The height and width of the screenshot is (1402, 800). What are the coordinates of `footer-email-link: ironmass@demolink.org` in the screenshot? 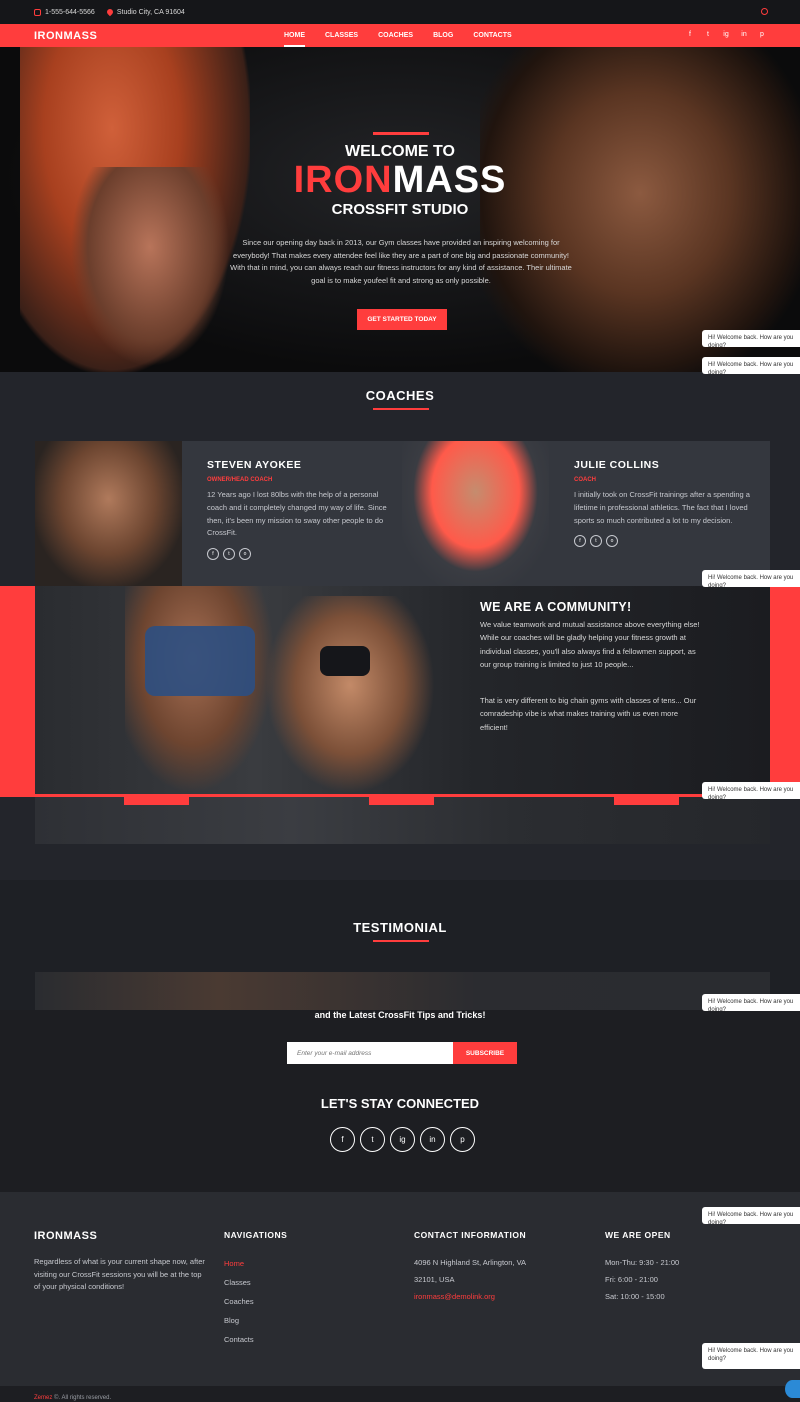 It's located at (470, 1296).